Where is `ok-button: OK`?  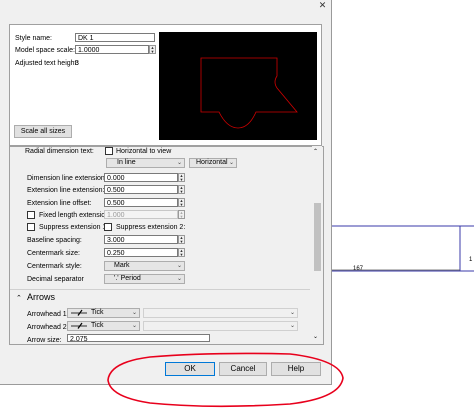 ok-button: OK is located at coordinates (190, 369).